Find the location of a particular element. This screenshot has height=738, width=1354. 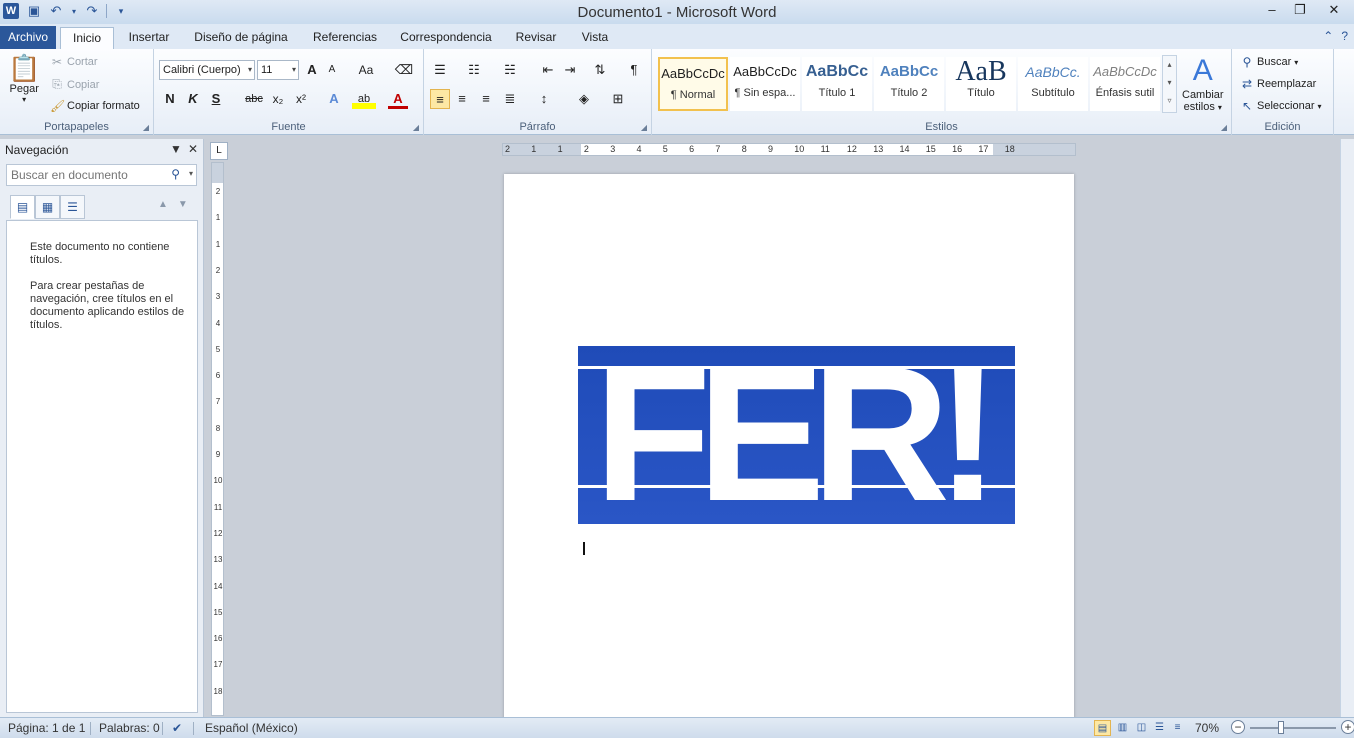

previous-heading-icon: ▲ is located at coordinates (163, 204).